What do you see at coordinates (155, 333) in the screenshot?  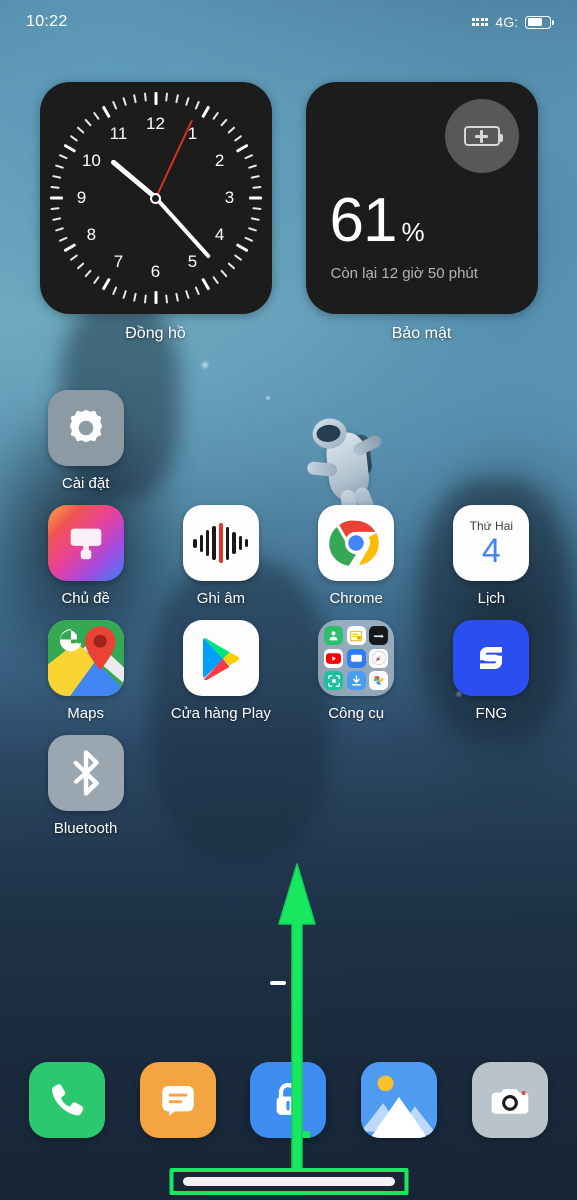 I see `clock-widget-label: Đồng hồ` at bounding box center [155, 333].